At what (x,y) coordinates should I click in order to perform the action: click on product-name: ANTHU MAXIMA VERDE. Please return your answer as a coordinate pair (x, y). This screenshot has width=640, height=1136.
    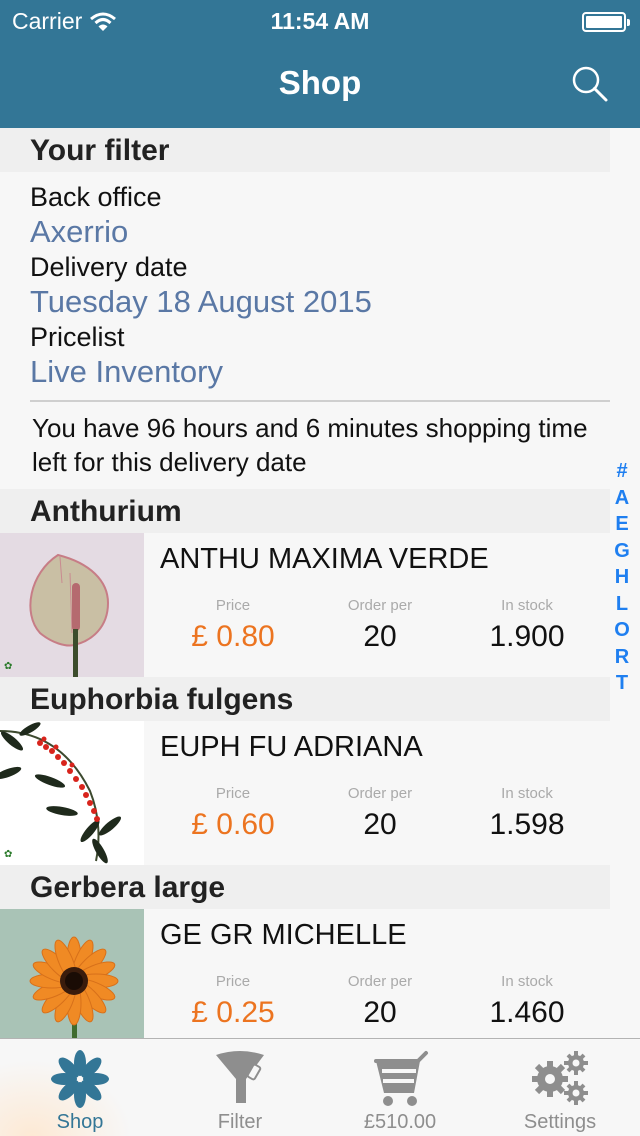
    Looking at the image, I should click on (324, 559).